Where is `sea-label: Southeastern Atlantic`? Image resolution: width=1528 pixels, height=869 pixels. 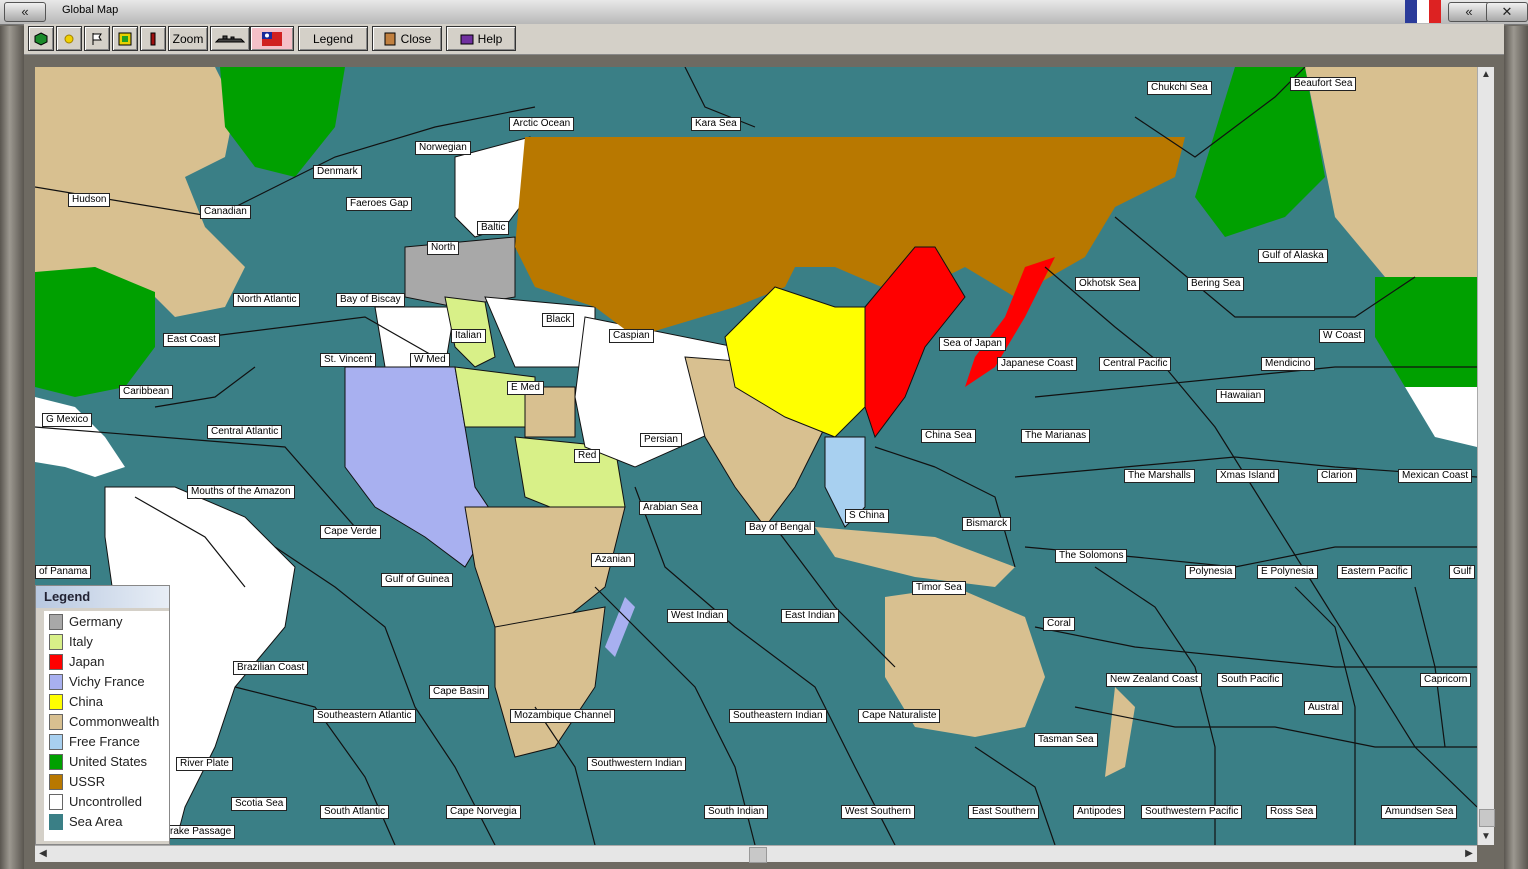
sea-label: Southeastern Atlantic is located at coordinates (364, 716).